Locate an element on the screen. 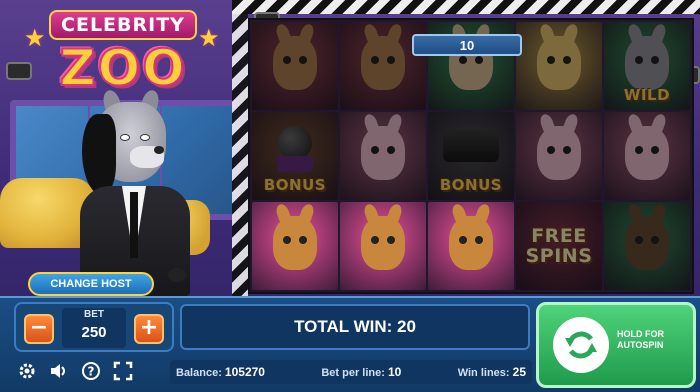 The height and width of the screenshot is (392, 700). logo-title-top: CELEBRITY is located at coordinates (123, 25).